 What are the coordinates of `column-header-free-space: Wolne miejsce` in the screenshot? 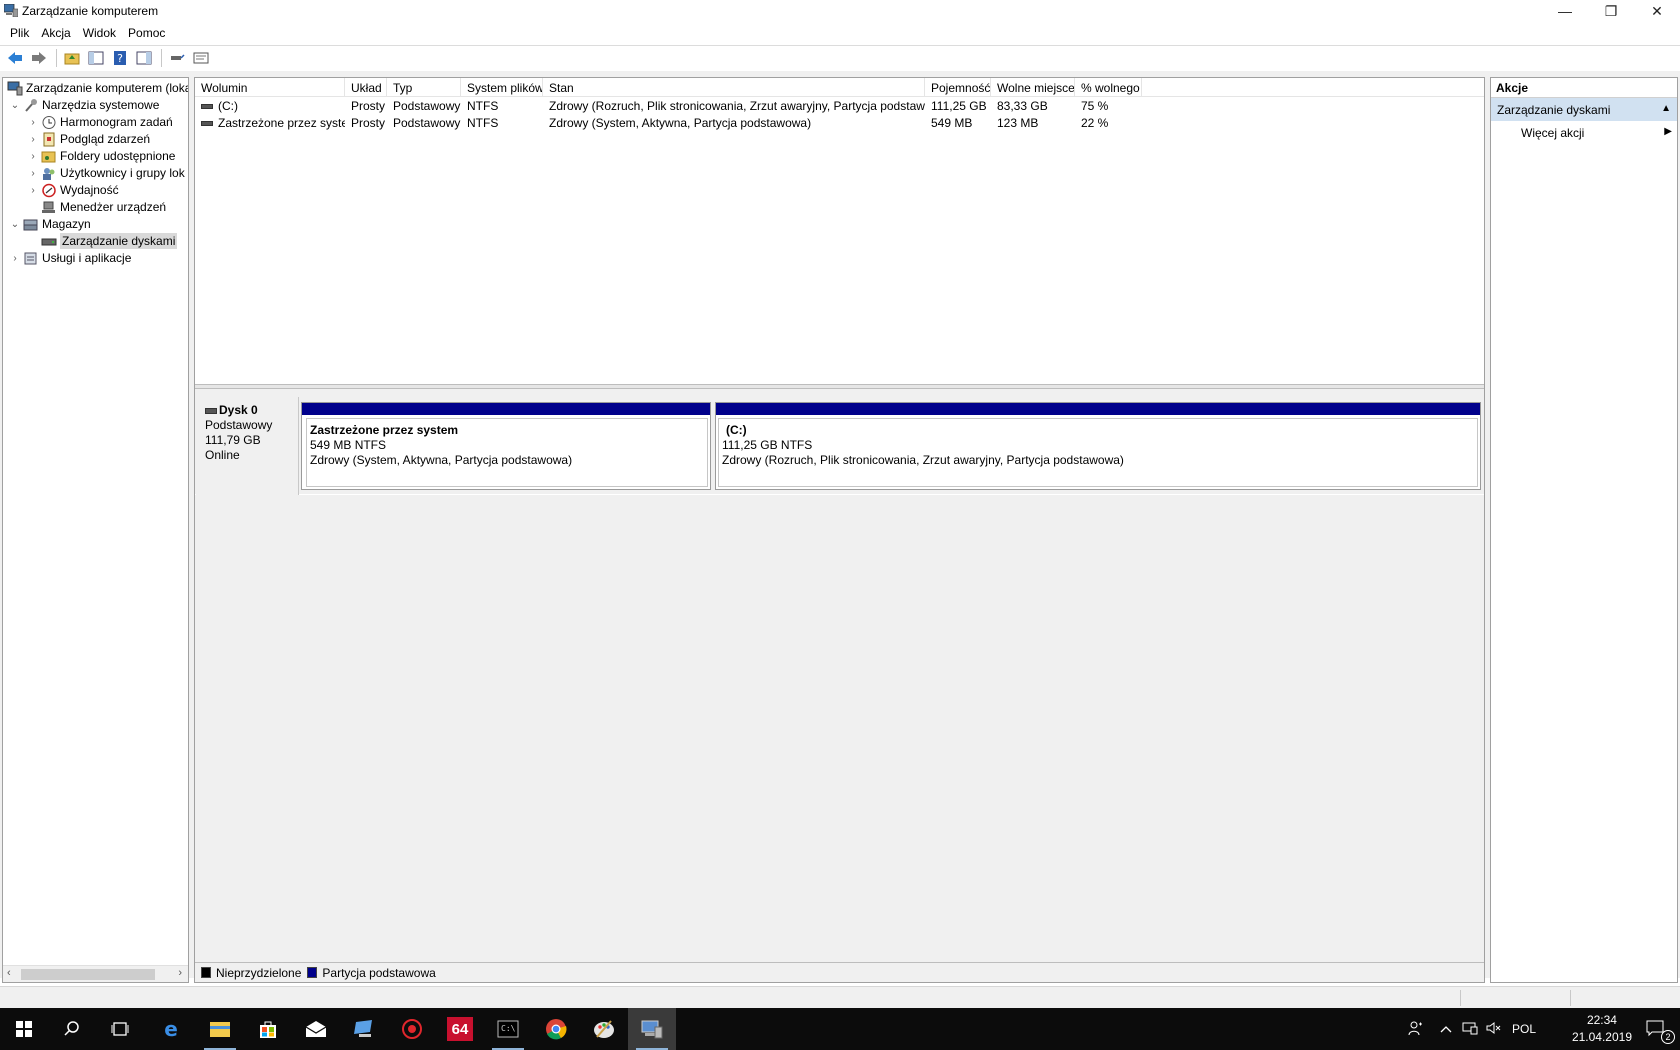 It's located at (1033, 87).